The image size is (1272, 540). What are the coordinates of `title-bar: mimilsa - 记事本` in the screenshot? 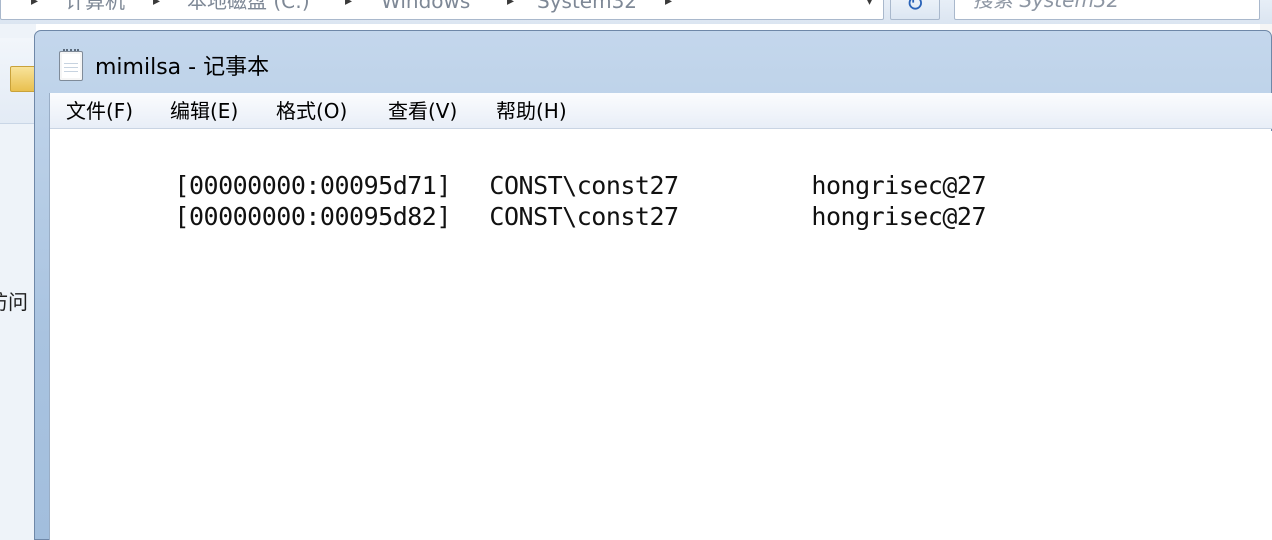 It's located at (653, 62).